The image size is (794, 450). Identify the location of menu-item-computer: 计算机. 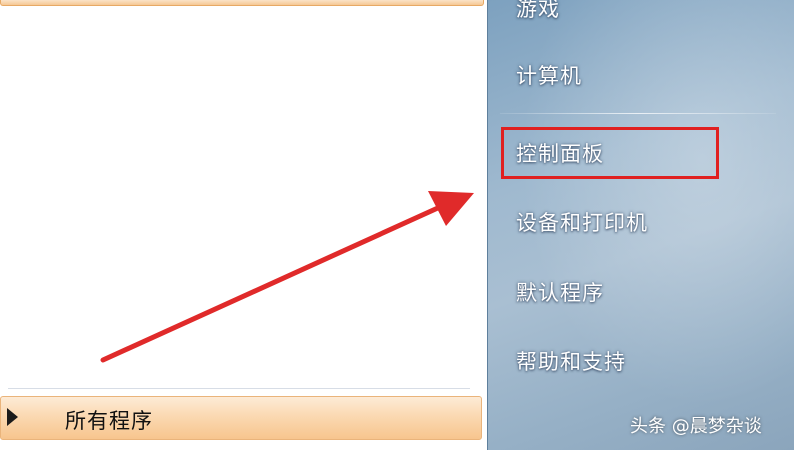
(549, 75).